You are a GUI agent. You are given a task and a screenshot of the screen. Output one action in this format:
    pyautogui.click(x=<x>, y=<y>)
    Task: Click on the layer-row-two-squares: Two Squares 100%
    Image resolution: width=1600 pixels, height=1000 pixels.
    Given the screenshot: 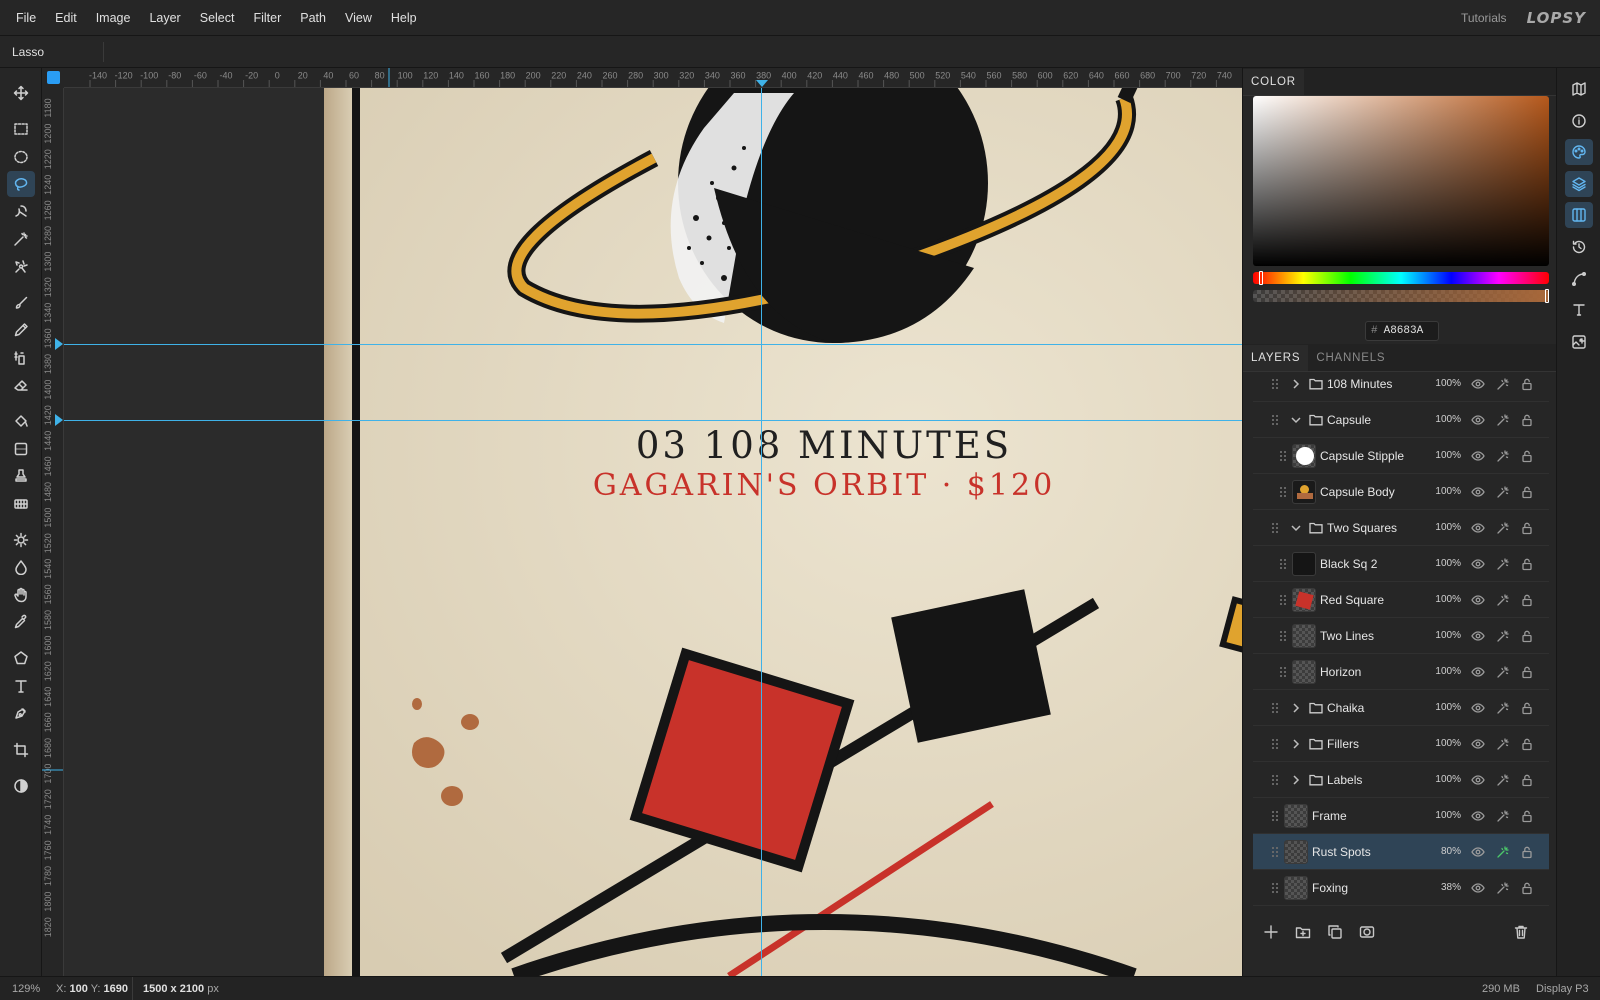 What is the action you would take?
    pyautogui.click(x=1401, y=528)
    